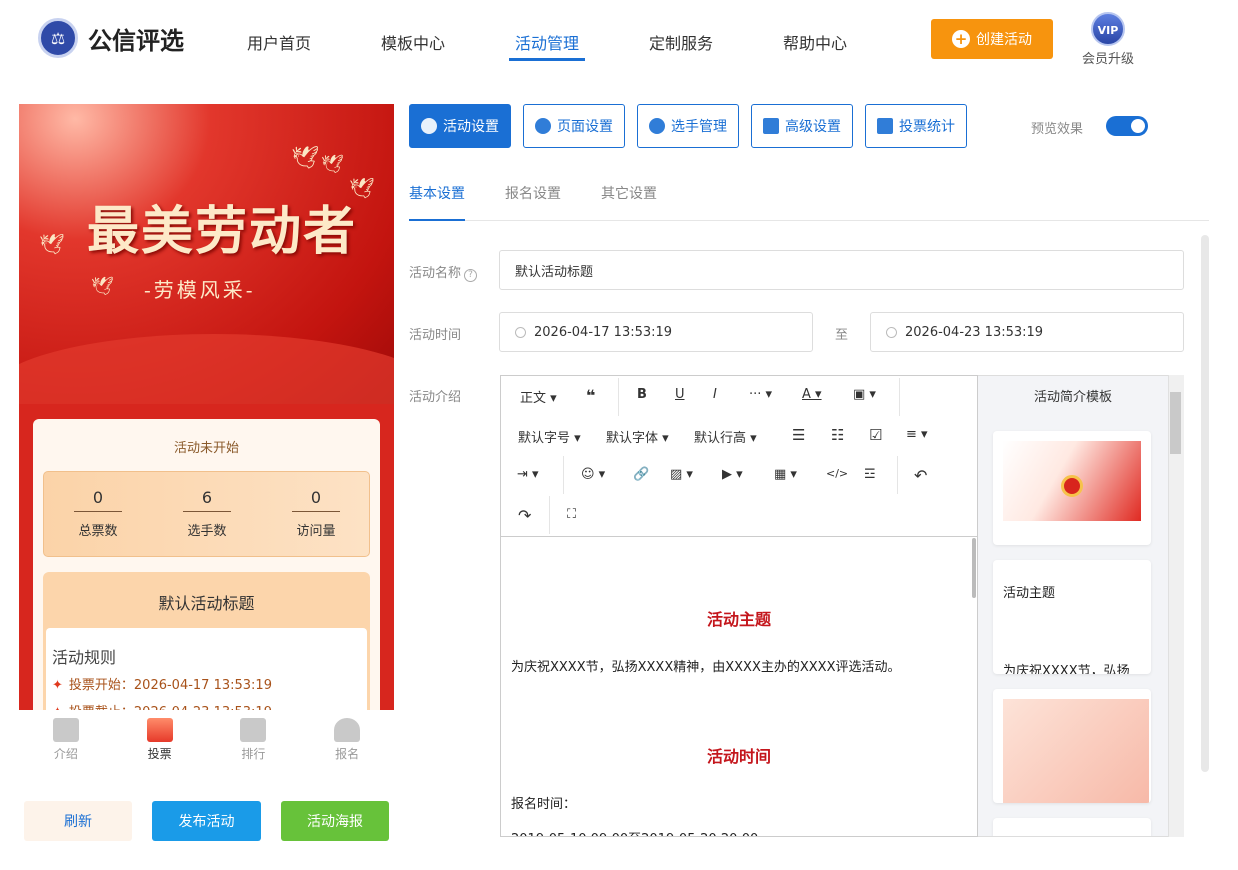 Image resolution: width=1238 pixels, height=870 pixels. Describe the element at coordinates (1072, 617) in the screenshot. I see `template-card: 活动主题 为庆祝XXXX节，弘扬` at that location.